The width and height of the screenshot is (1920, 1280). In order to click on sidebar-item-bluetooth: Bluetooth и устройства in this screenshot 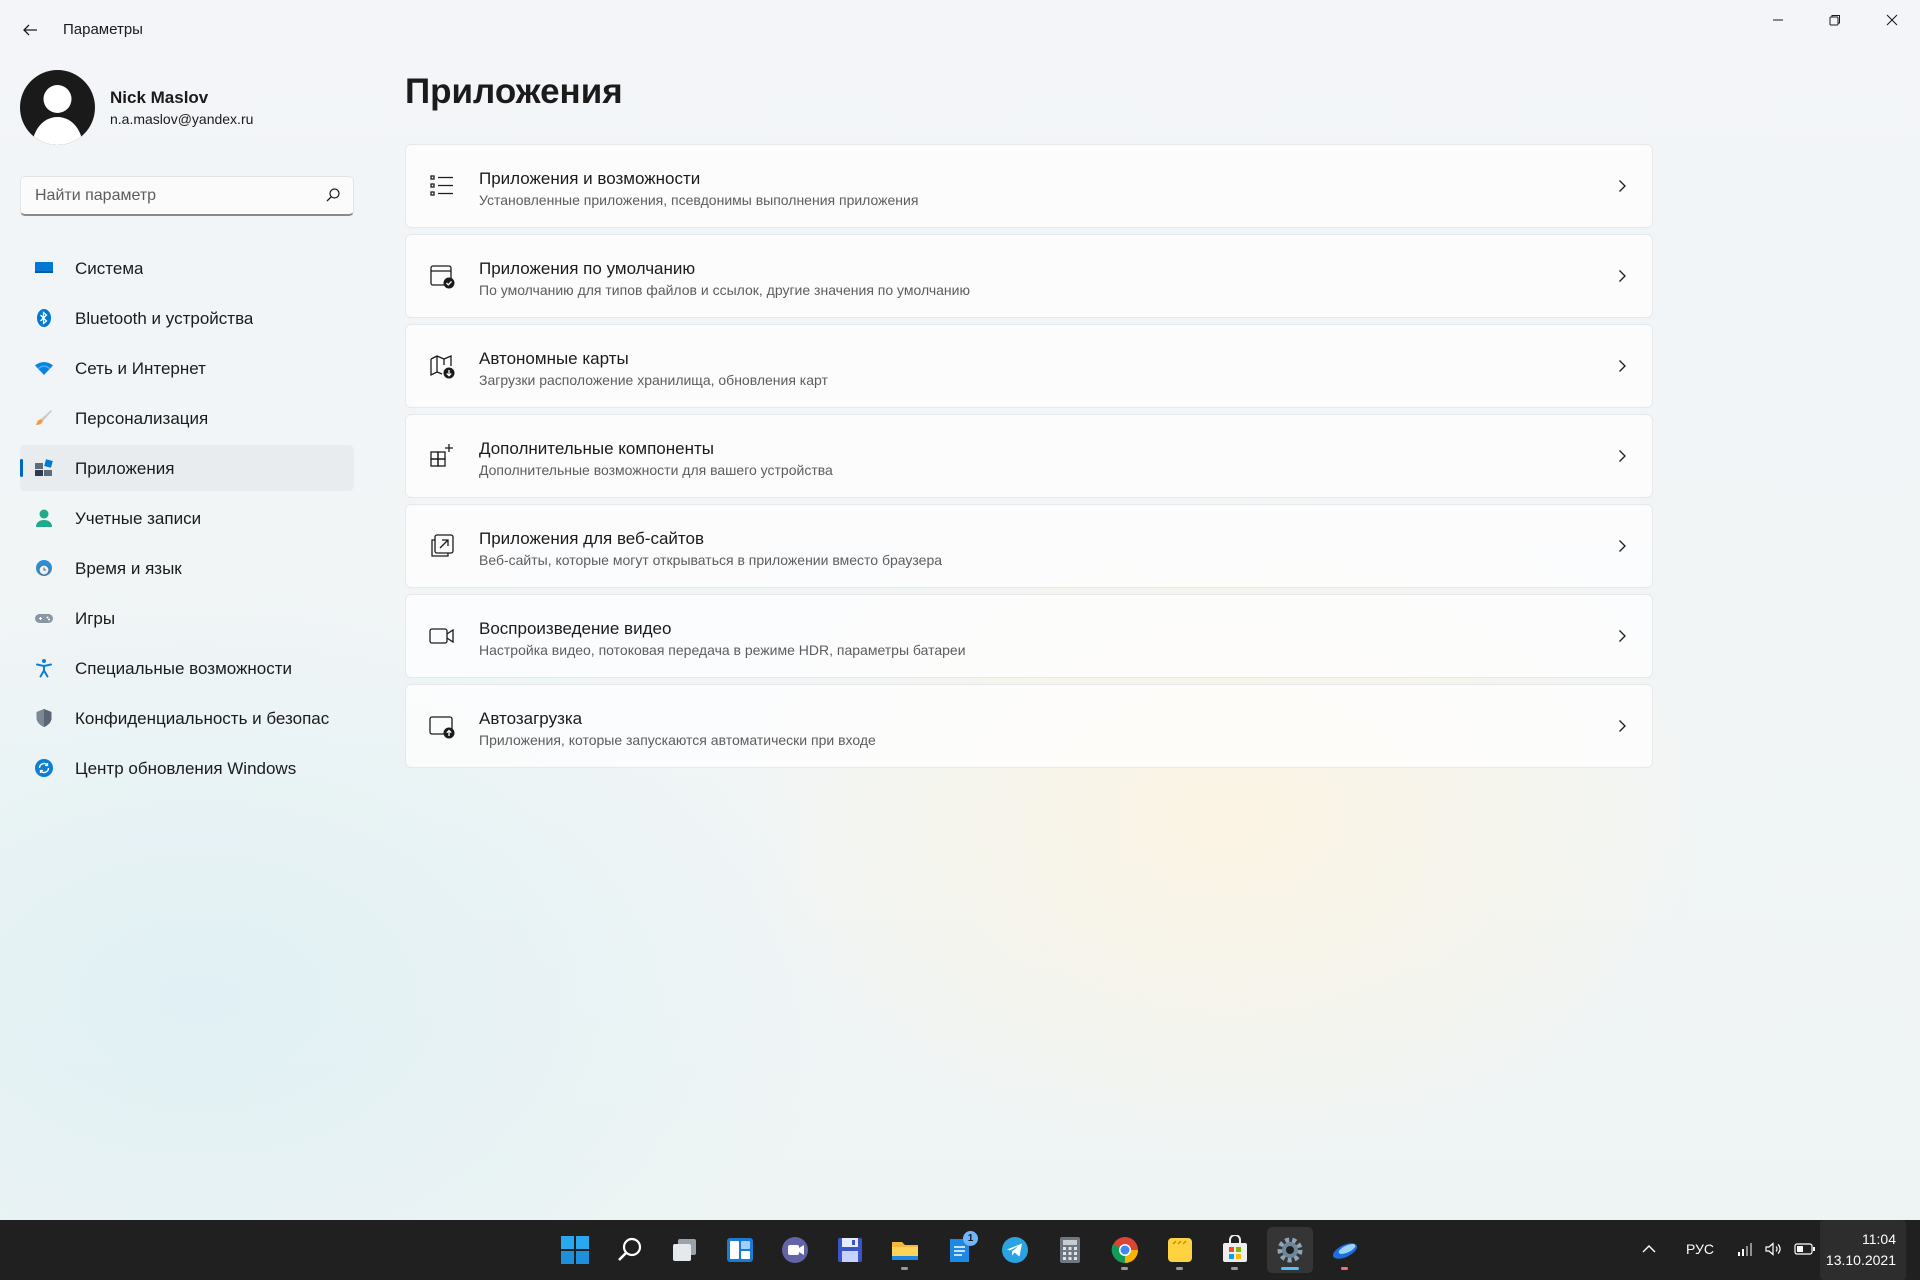, I will do `click(187, 318)`.